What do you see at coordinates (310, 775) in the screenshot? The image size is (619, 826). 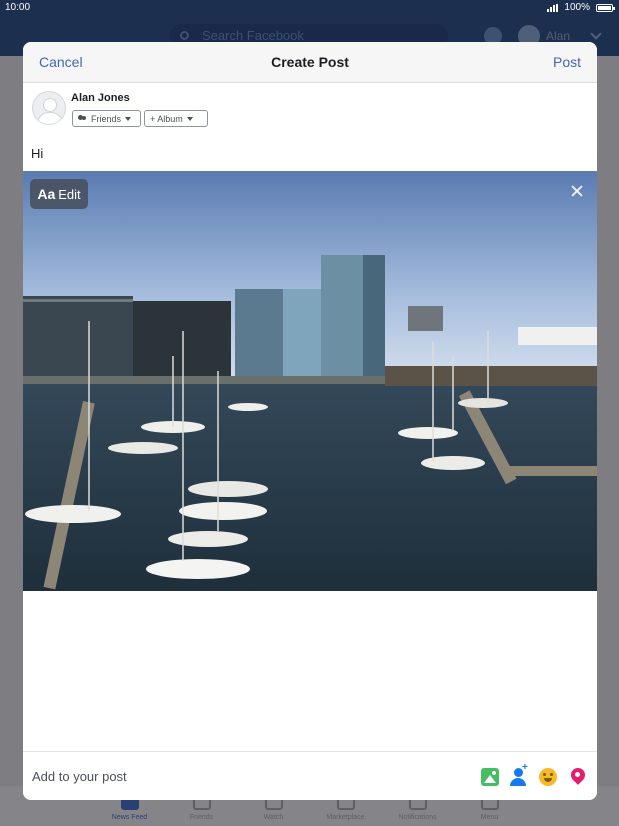 I see `add-to-post-bar: Add to your post +` at bounding box center [310, 775].